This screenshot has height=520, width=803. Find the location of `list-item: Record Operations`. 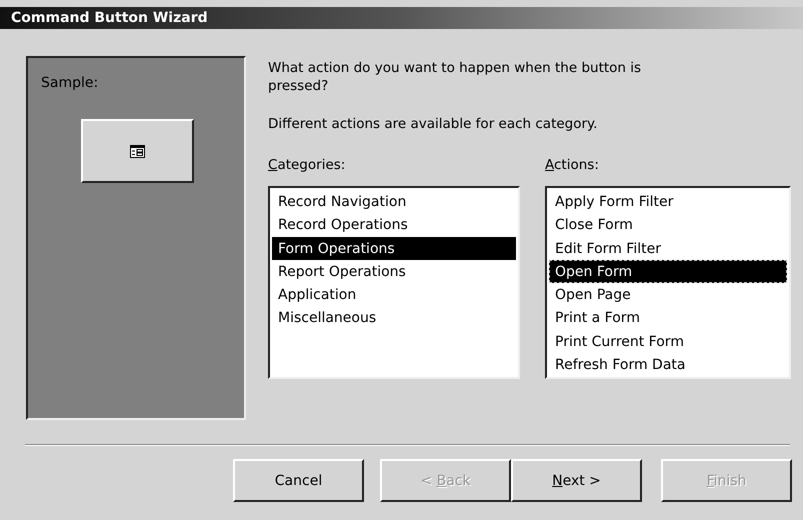

list-item: Record Operations is located at coordinates (394, 225).